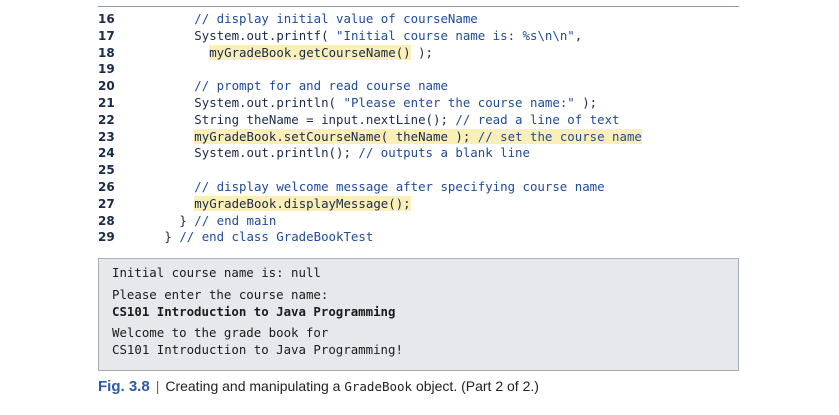  I want to click on code-comment: // display initial value of courseName, so click(336, 18).